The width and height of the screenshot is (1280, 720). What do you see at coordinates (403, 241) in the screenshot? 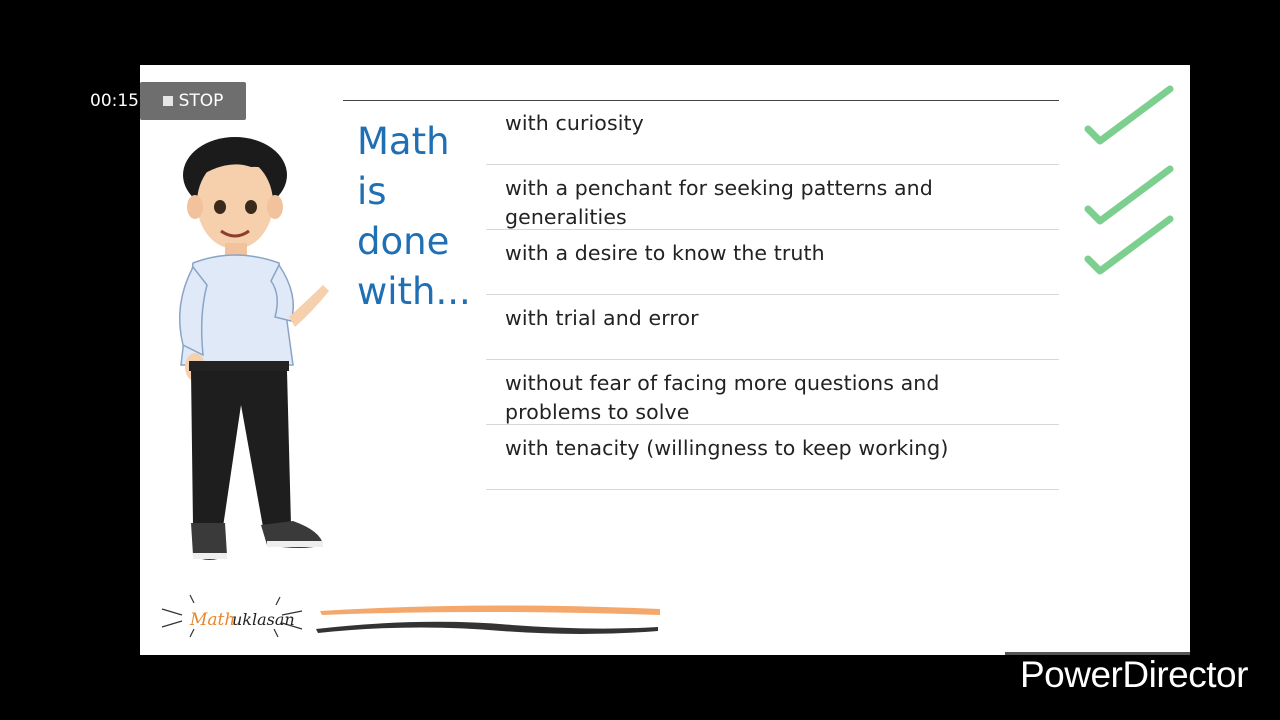
I see `title-line-3: done` at bounding box center [403, 241].